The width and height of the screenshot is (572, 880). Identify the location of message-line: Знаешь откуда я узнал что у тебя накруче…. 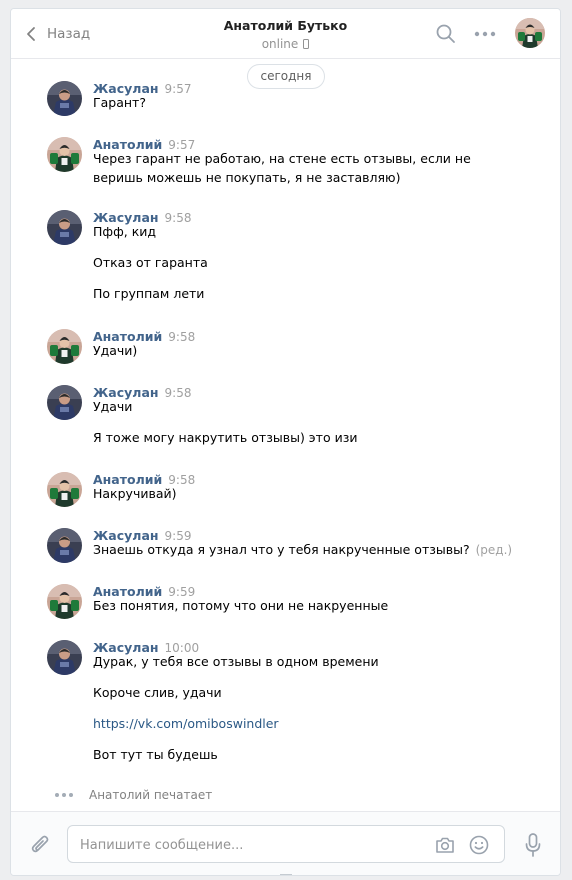
(281, 549).